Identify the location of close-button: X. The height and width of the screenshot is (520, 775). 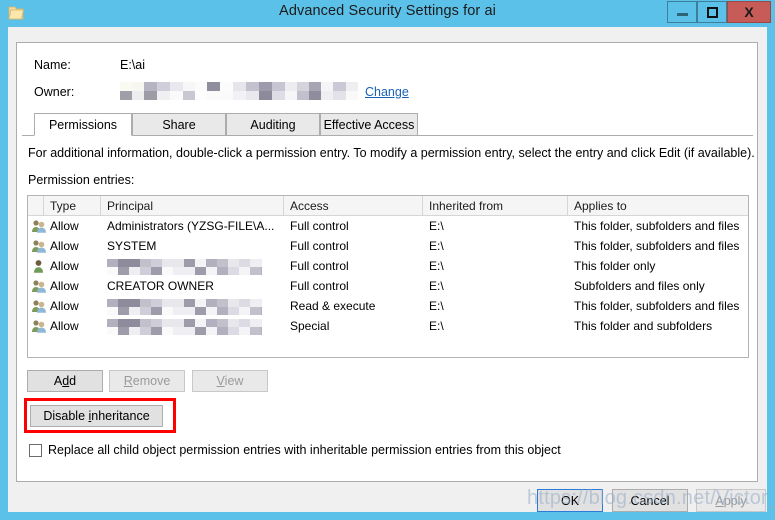
(749, 12).